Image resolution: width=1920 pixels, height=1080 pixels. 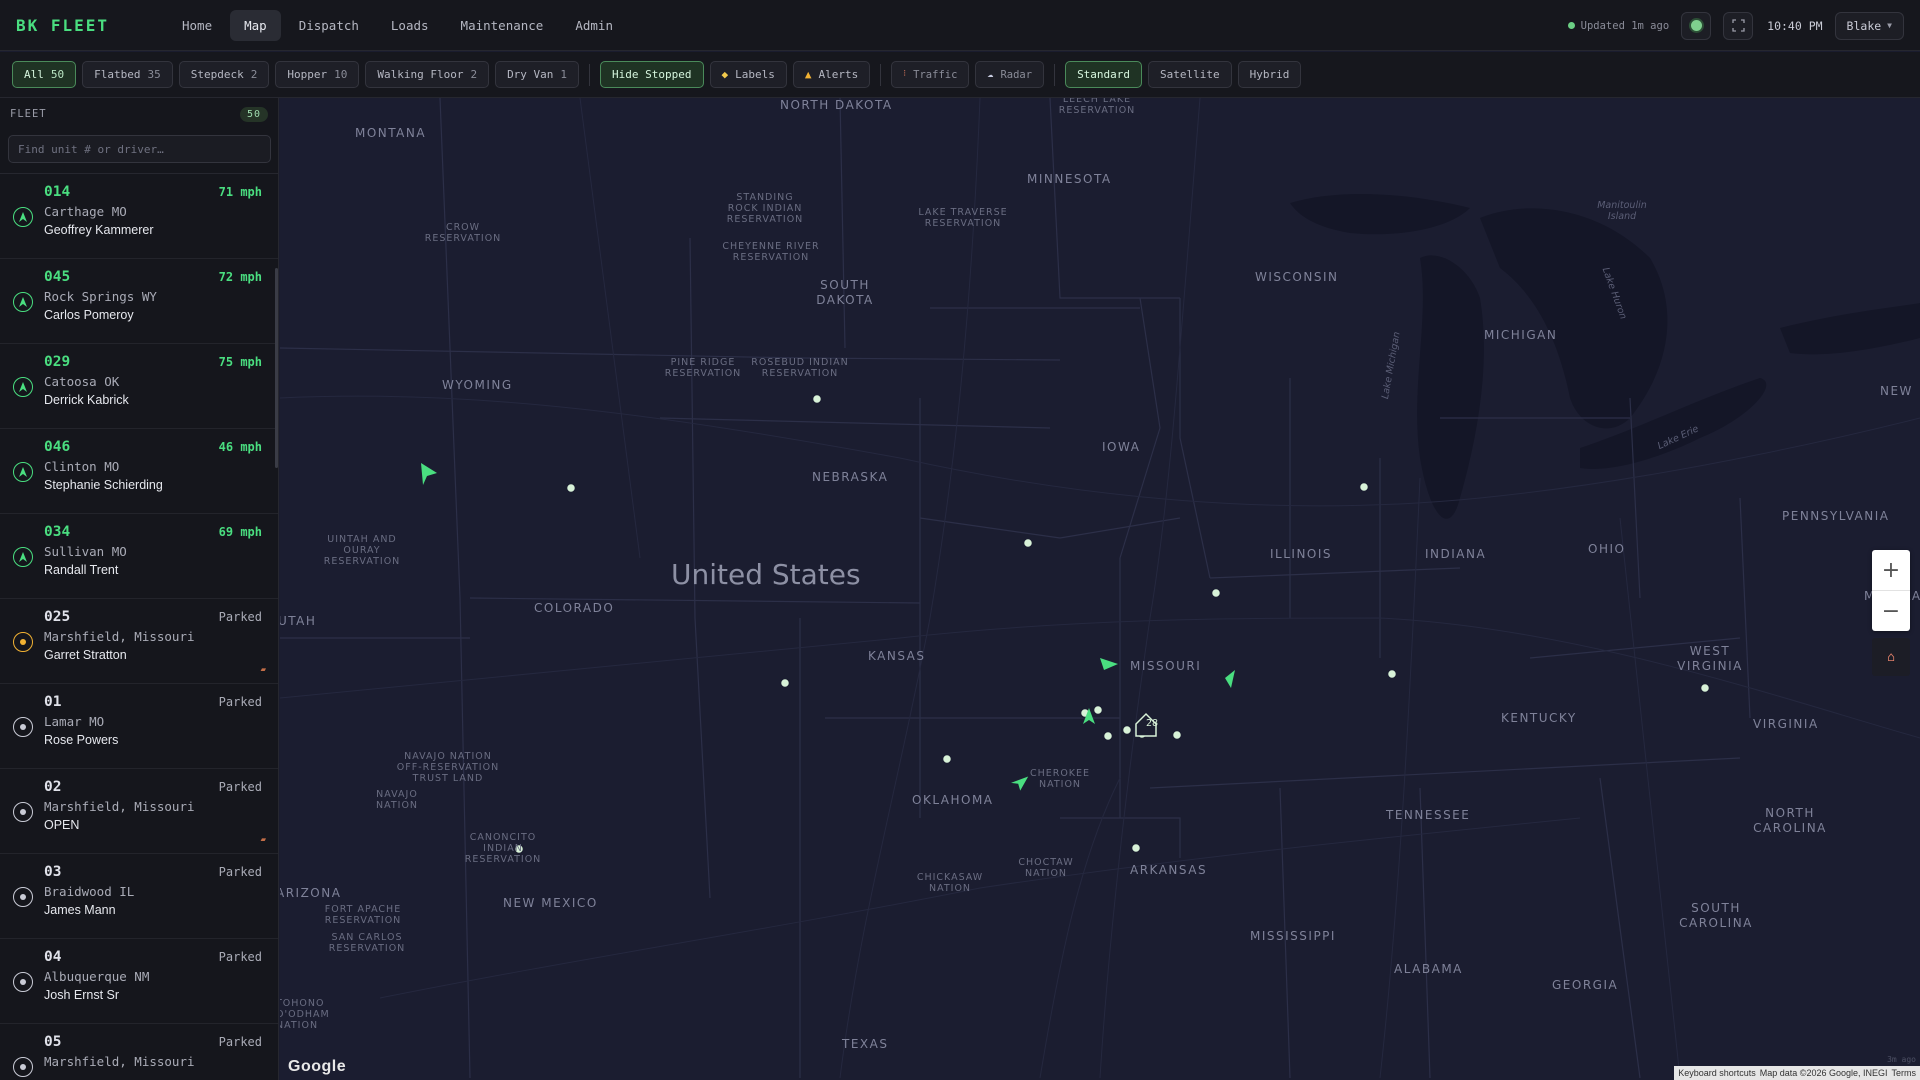 What do you see at coordinates (1891, 657) in the screenshot?
I see `home-location-button: ⌂` at bounding box center [1891, 657].